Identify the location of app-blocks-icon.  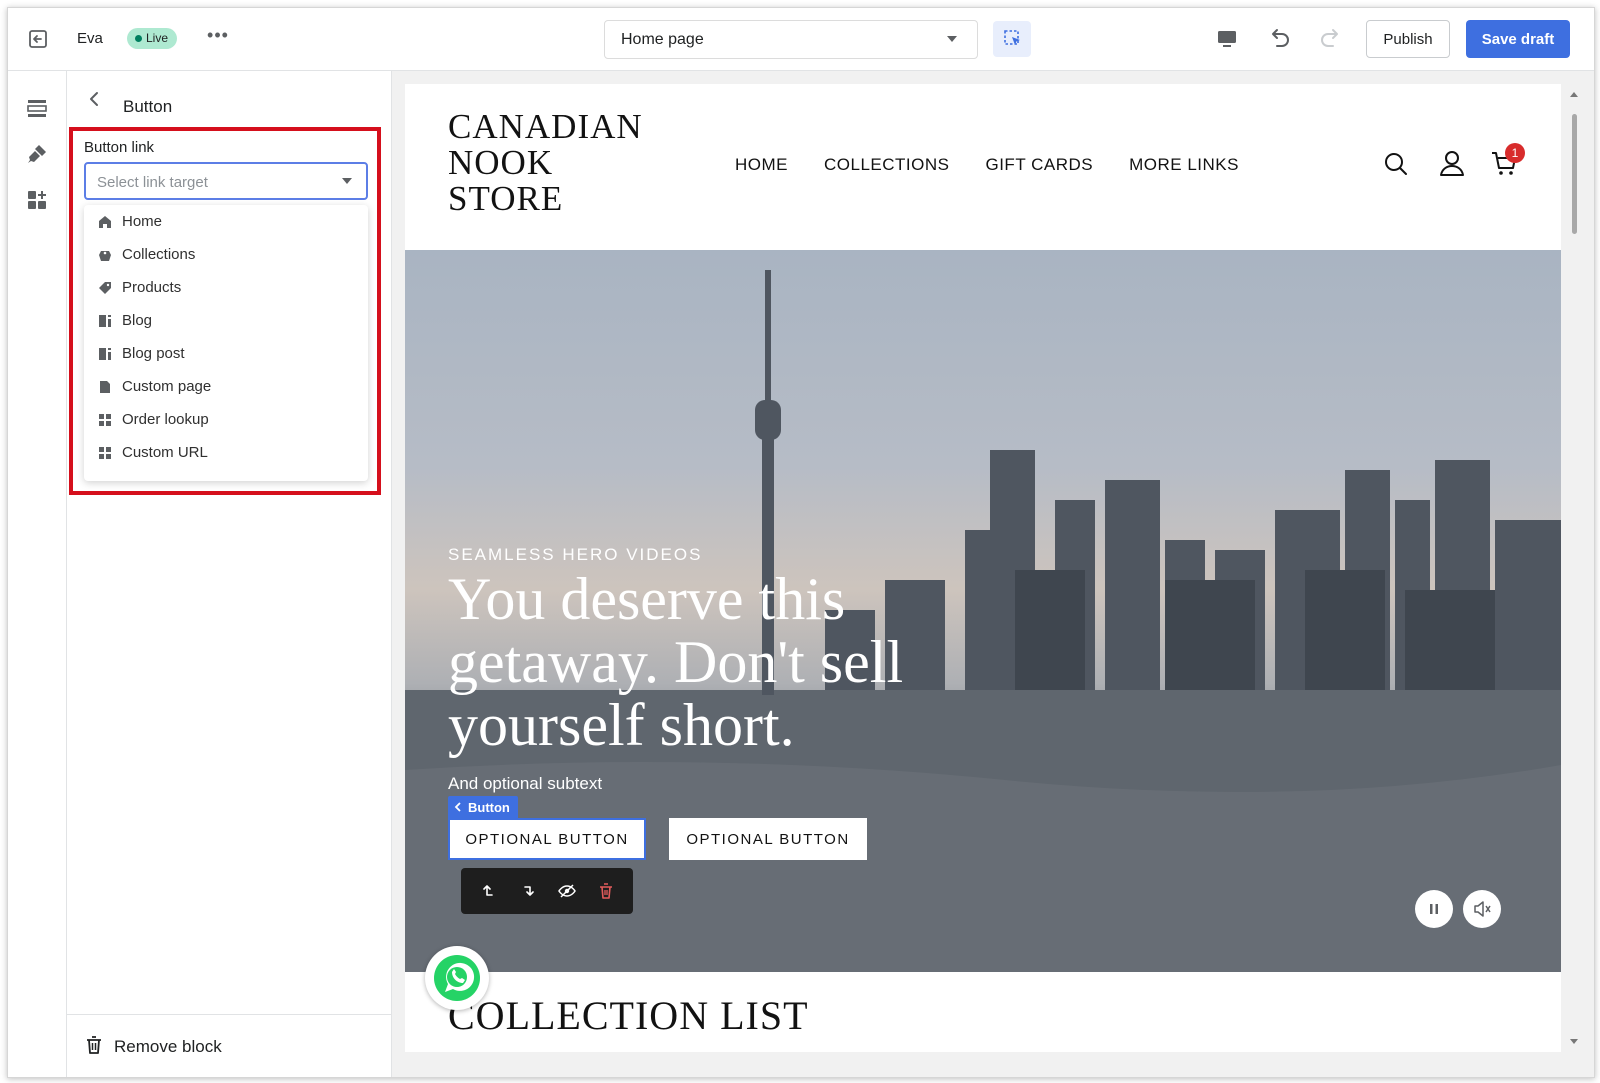
(37, 200).